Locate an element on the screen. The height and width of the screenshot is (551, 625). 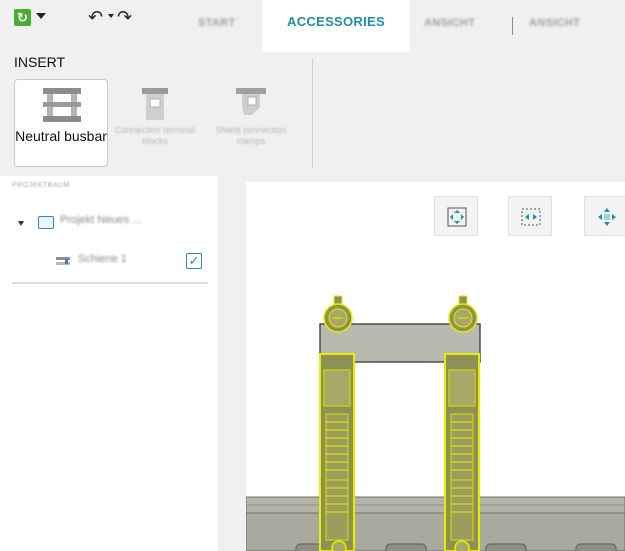
undo-history-chevron-icon is located at coordinates (111, 16).